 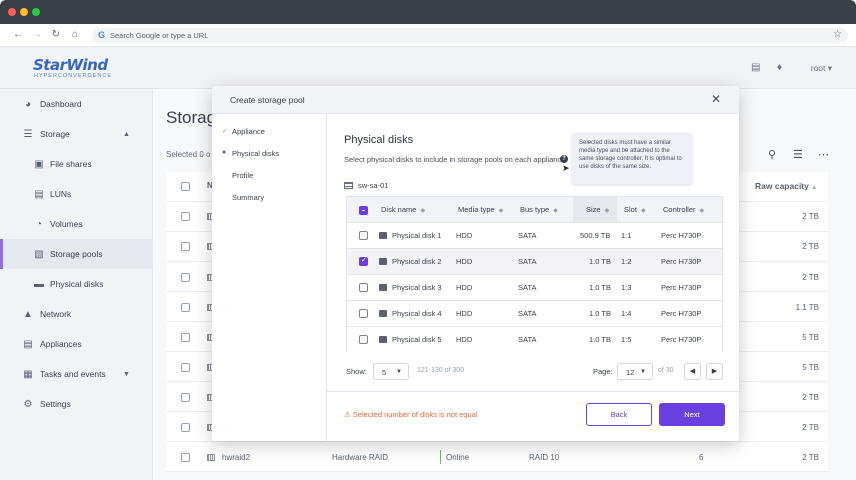 What do you see at coordinates (159, 35) in the screenshot?
I see `omnibox-placeholder: Search Google or type a URL` at bounding box center [159, 35].